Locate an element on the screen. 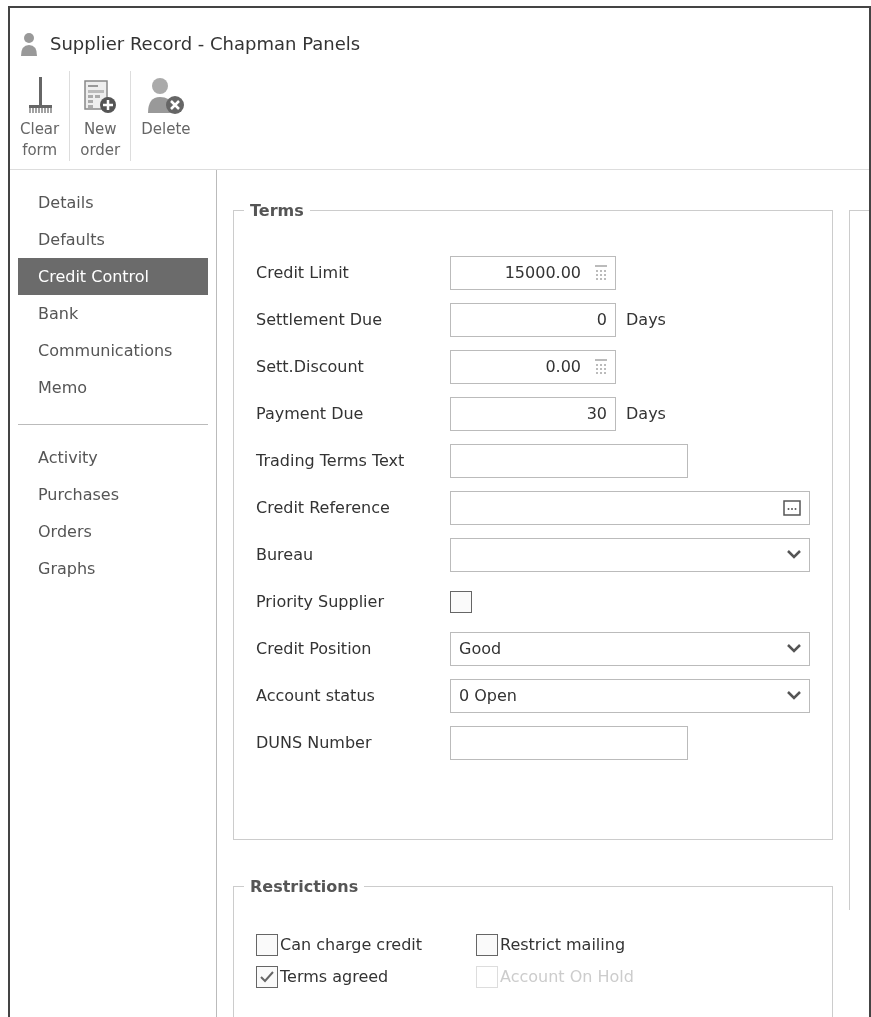 This screenshot has width=871, height=1017. sidebar-item: Orders is located at coordinates (113, 531).